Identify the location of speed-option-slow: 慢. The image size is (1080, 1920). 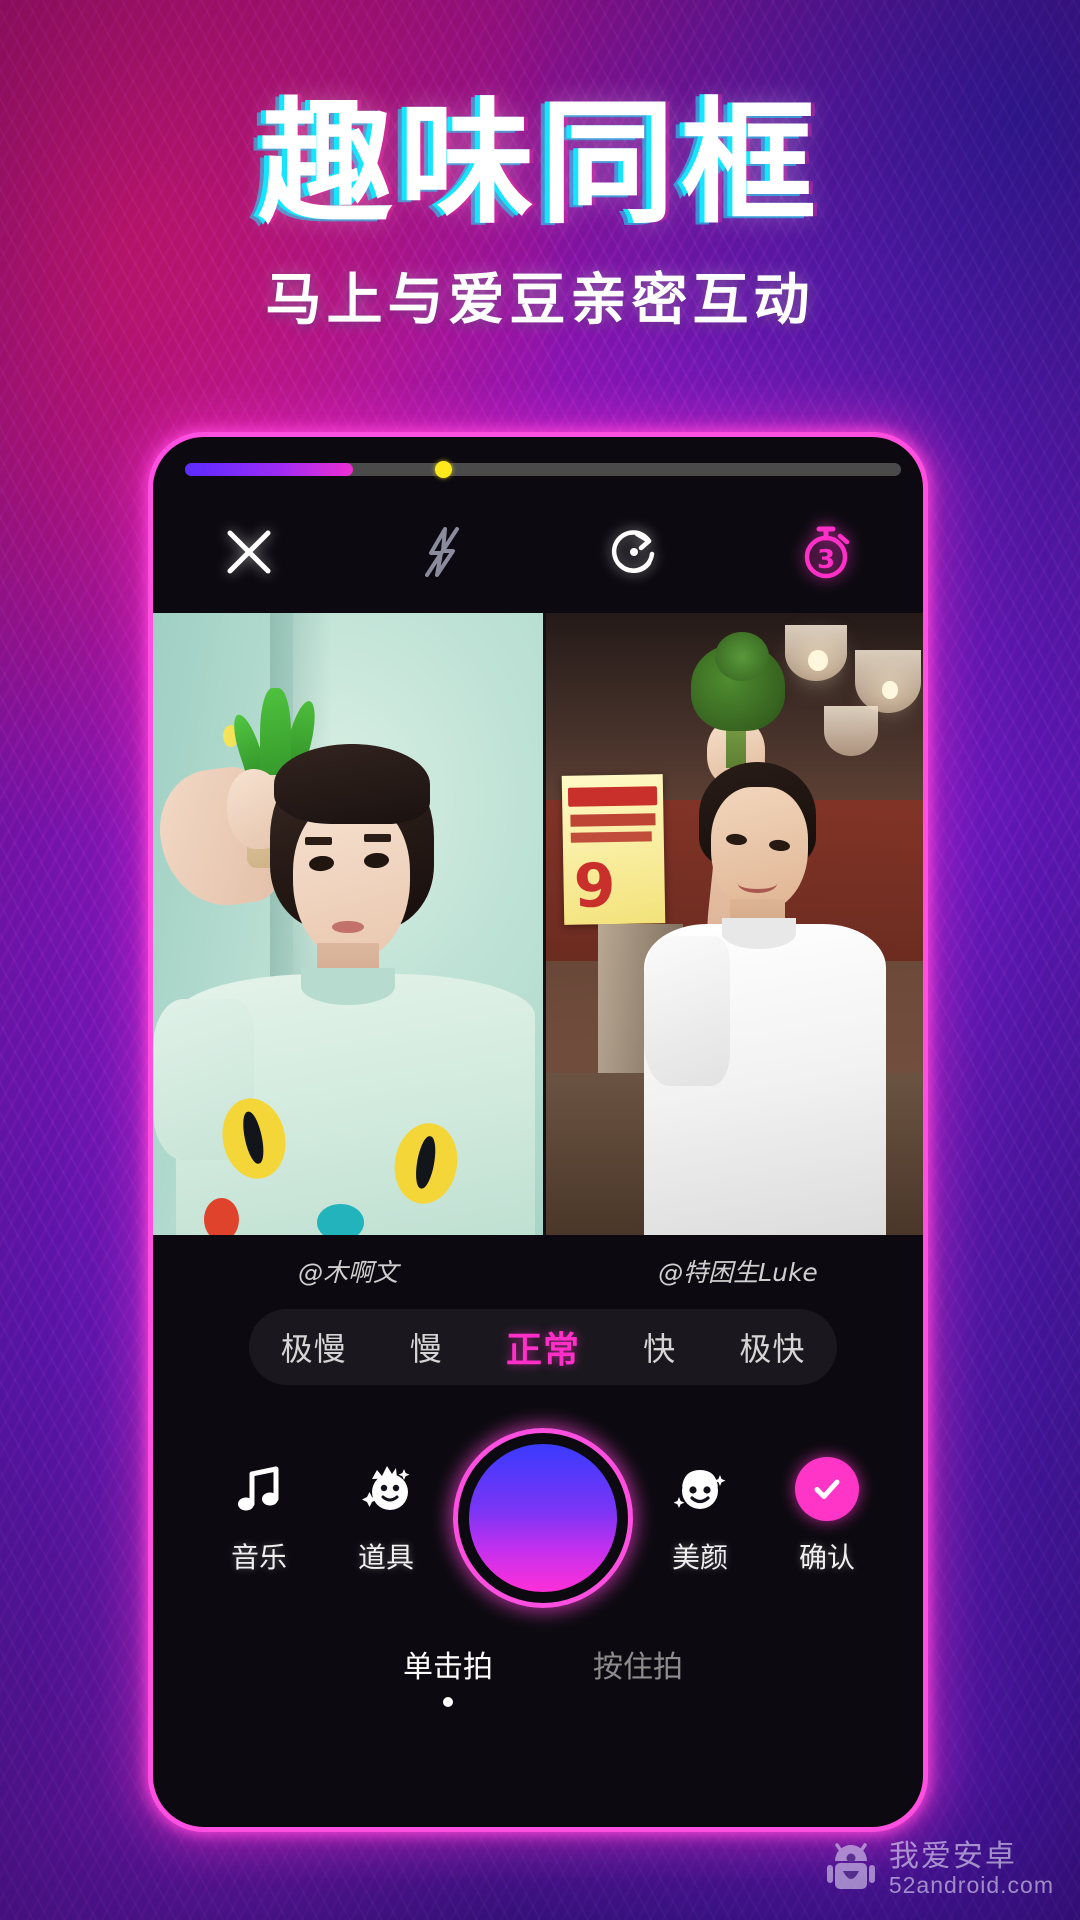
(426, 1347).